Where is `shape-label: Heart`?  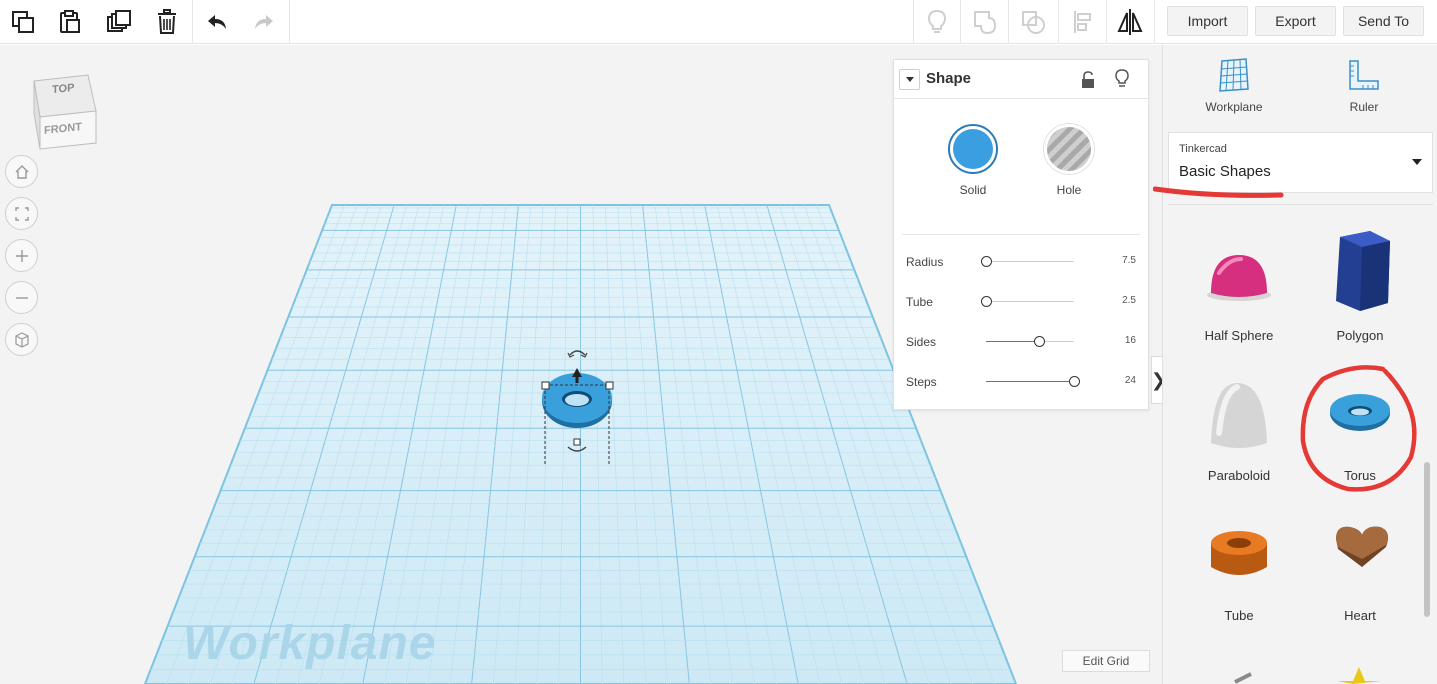
shape-label: Heart is located at coordinates (1360, 615).